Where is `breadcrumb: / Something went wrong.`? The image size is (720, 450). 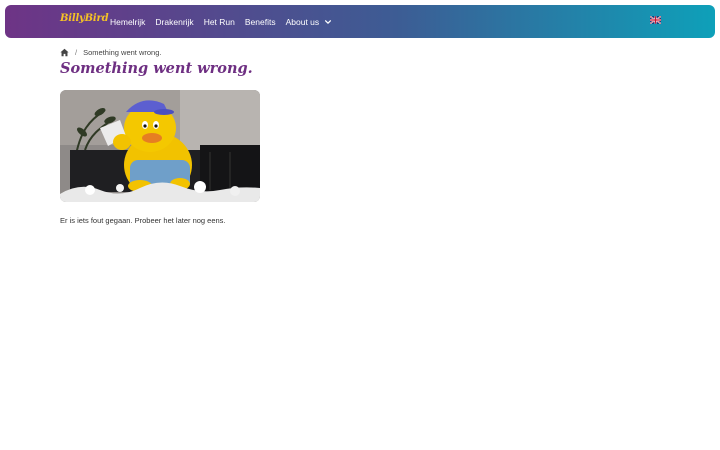 breadcrumb: / Something went wrong. is located at coordinates (110, 52).